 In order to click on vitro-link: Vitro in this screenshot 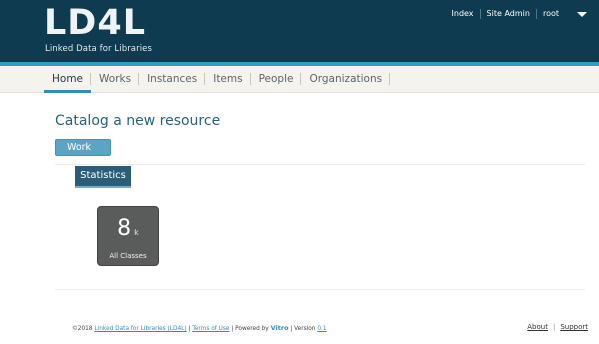, I will do `click(280, 328)`.